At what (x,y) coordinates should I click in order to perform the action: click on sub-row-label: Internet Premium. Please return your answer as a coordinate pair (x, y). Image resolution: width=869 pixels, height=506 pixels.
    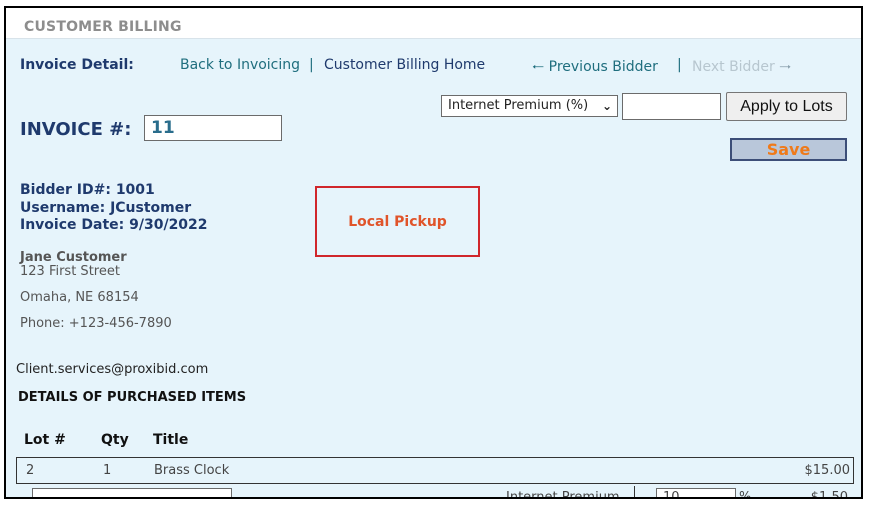
    Looking at the image, I should click on (563, 494).